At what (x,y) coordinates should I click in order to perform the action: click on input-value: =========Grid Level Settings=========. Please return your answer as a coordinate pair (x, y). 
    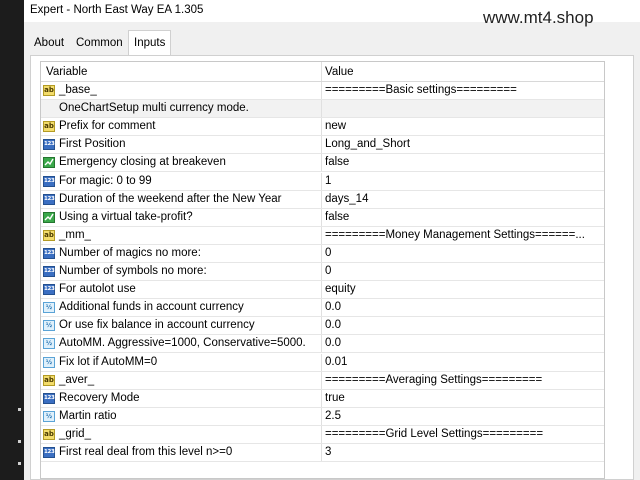
    Looking at the image, I should click on (434, 434).